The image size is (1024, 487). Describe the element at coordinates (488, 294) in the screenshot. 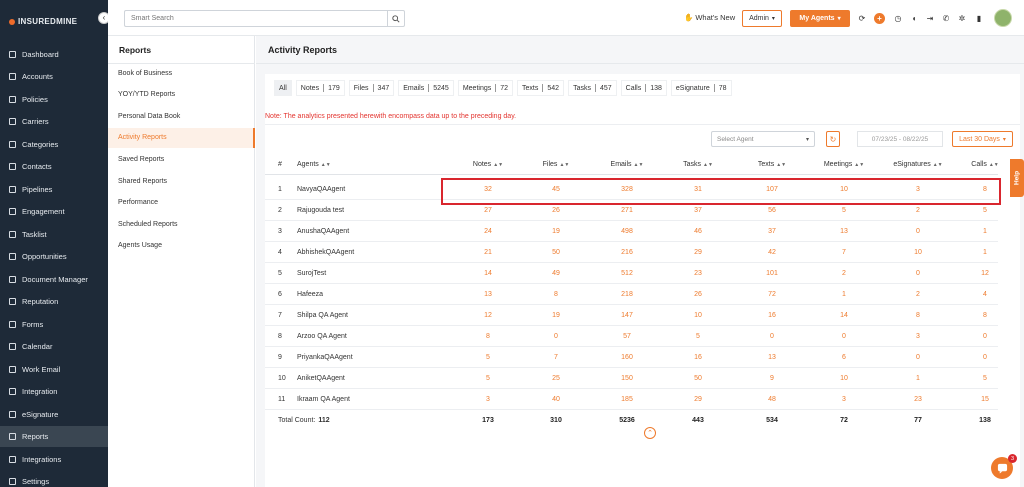

I see `metric-notes-value: 13` at that location.